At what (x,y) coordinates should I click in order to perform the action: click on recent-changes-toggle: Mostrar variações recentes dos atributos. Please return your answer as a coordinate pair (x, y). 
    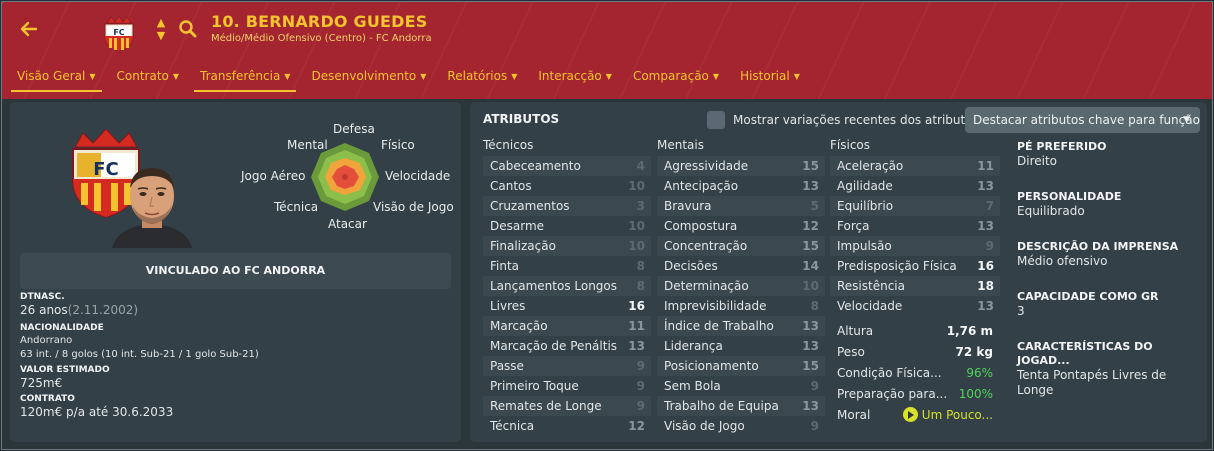
    Looking at the image, I should click on (843, 120).